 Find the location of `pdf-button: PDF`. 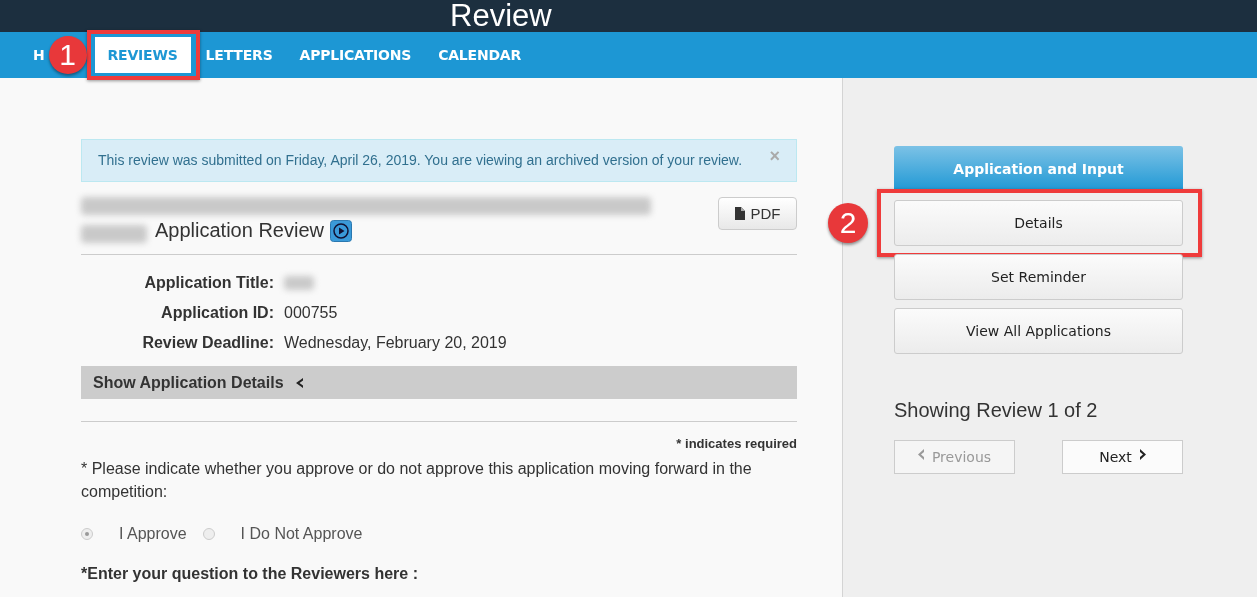

pdf-button: PDF is located at coordinates (757, 213).